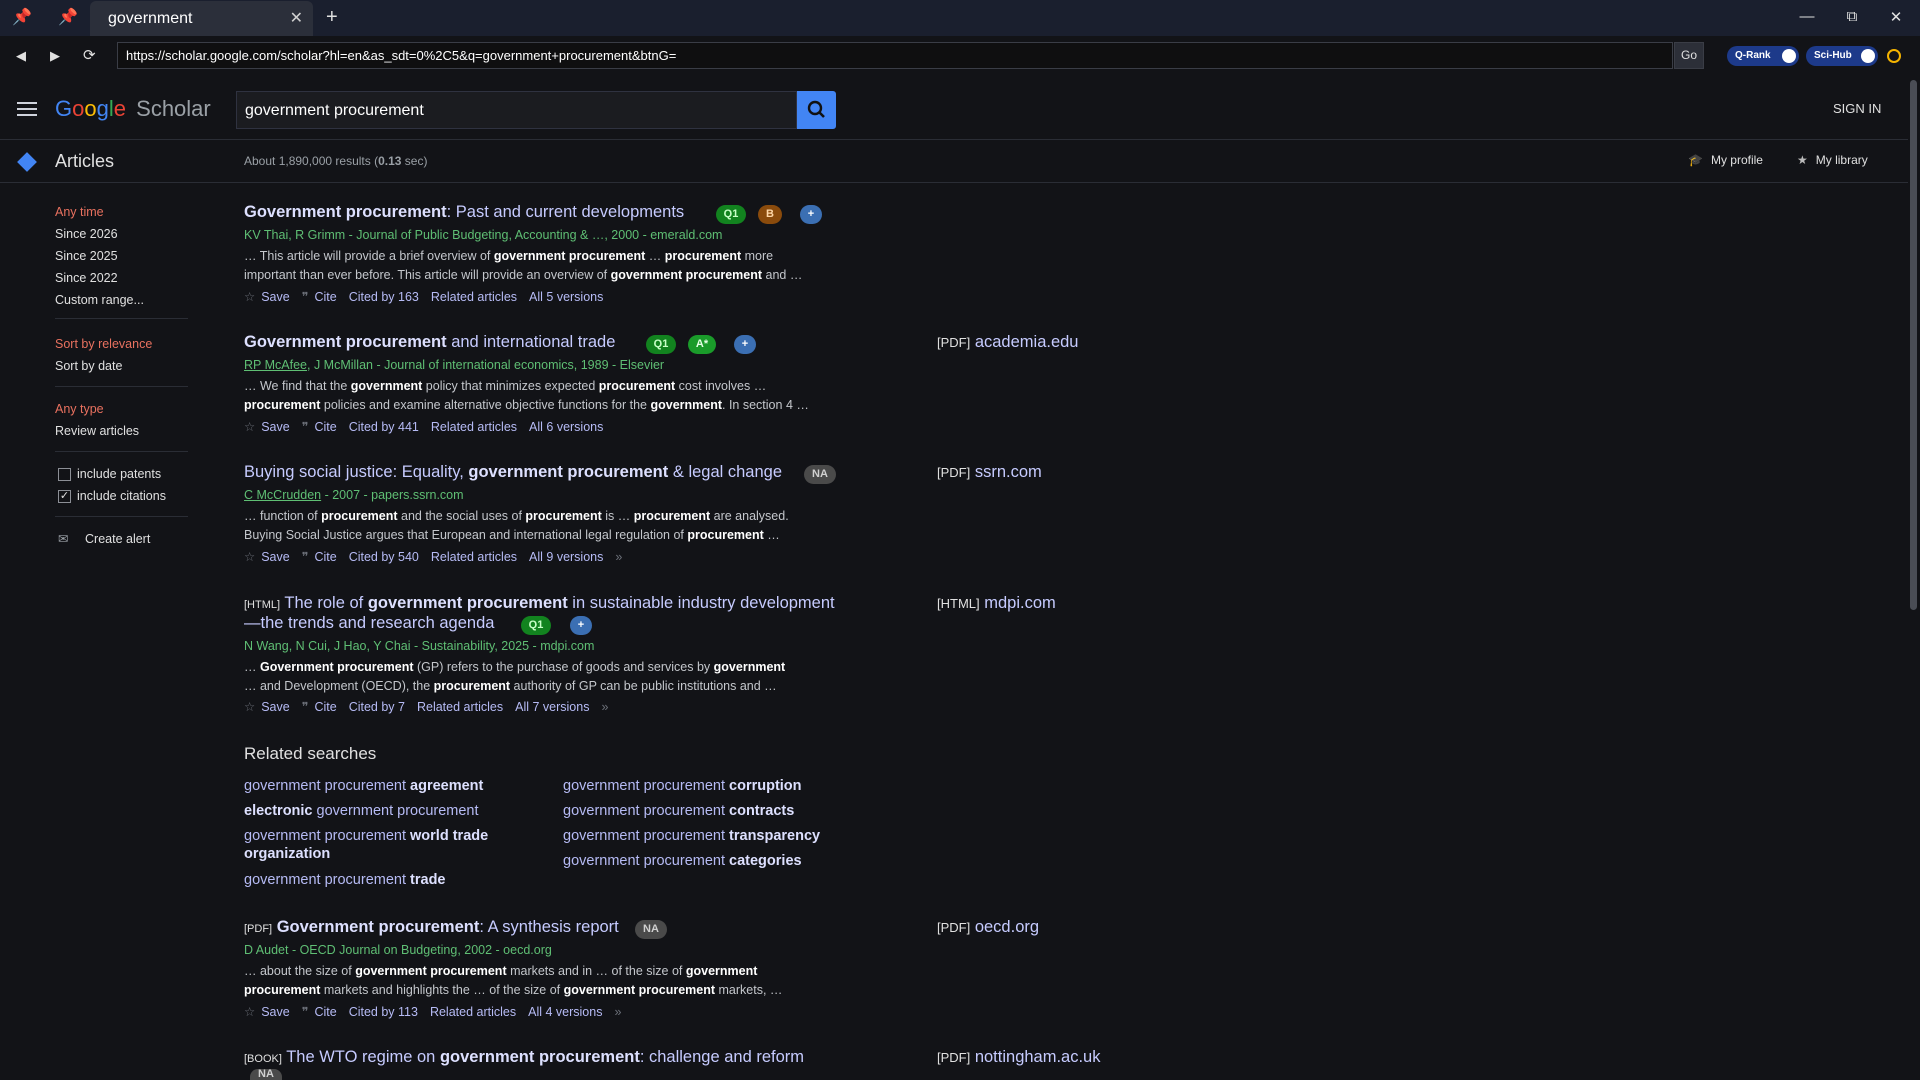 The width and height of the screenshot is (1920, 1080). I want to click on full-text-link: [HTML] mdpi.com, so click(996, 603).